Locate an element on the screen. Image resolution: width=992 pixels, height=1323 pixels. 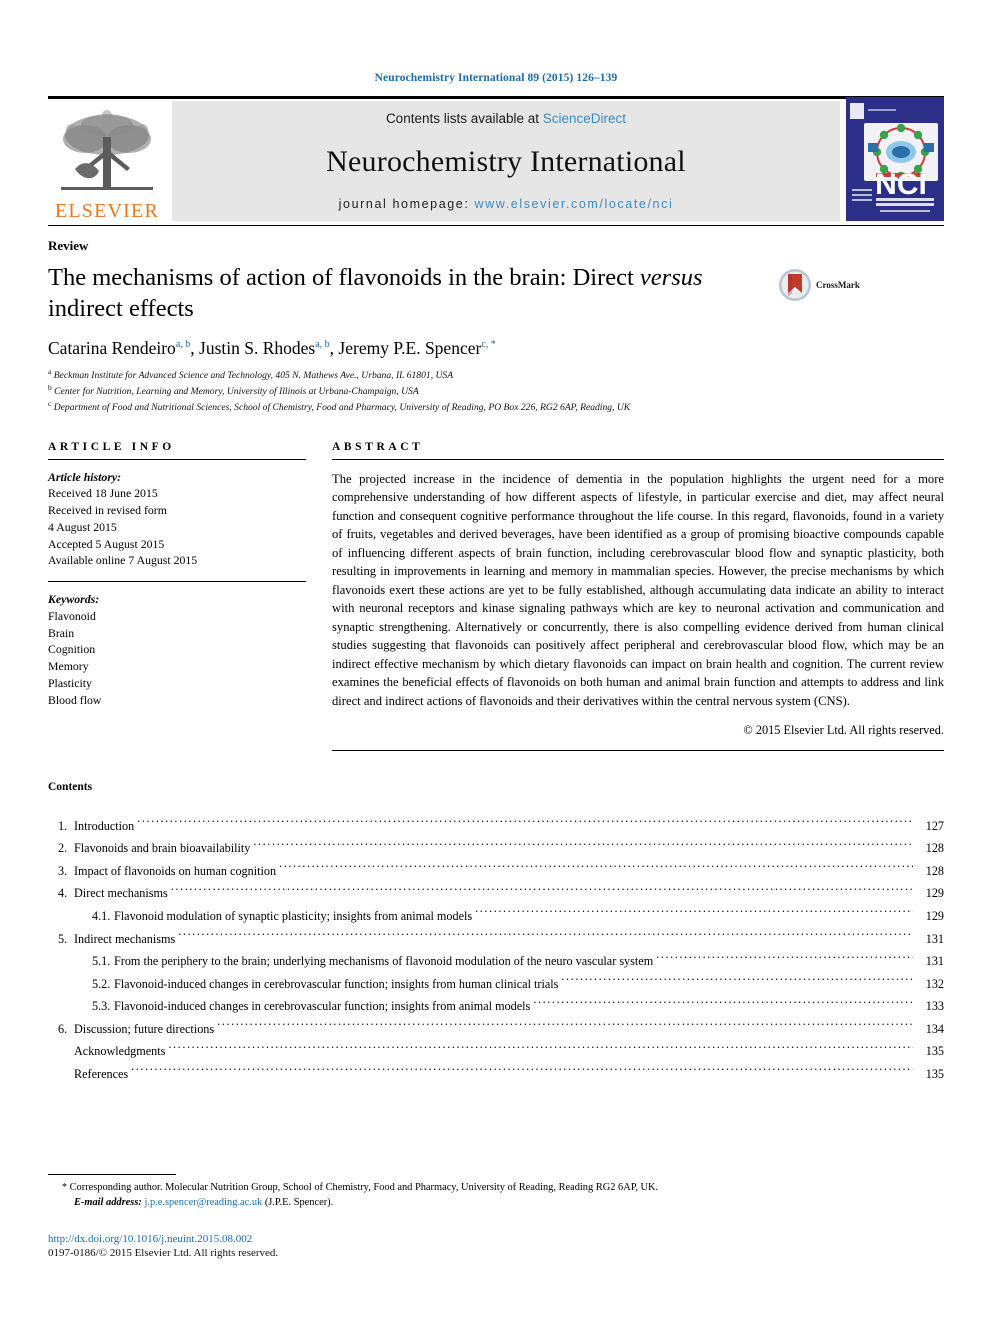
toc-number: 2. is located at coordinates (63, 848).